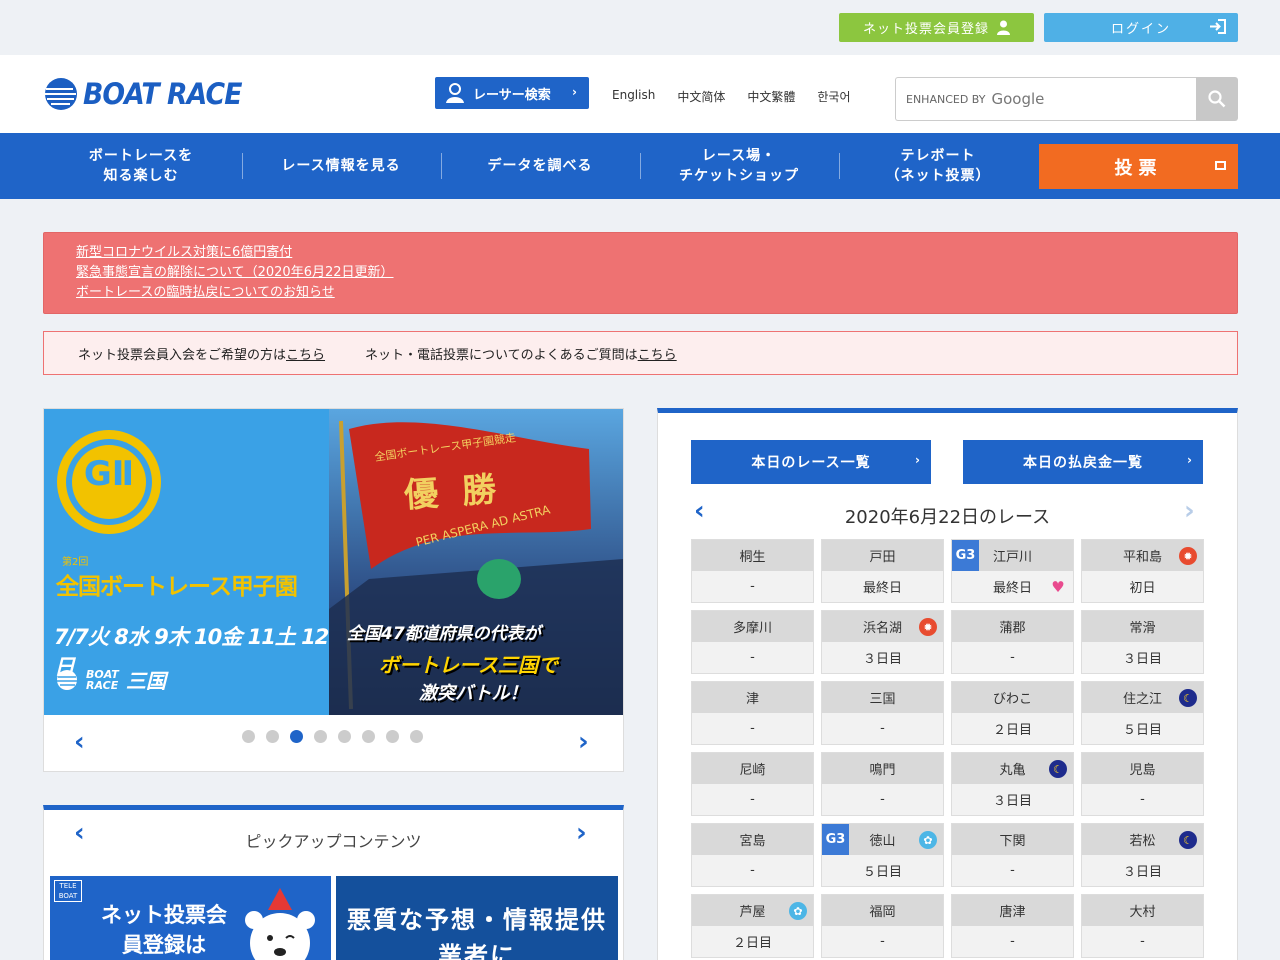  I want to click on venue-name-text: 徳山, so click(882, 841).